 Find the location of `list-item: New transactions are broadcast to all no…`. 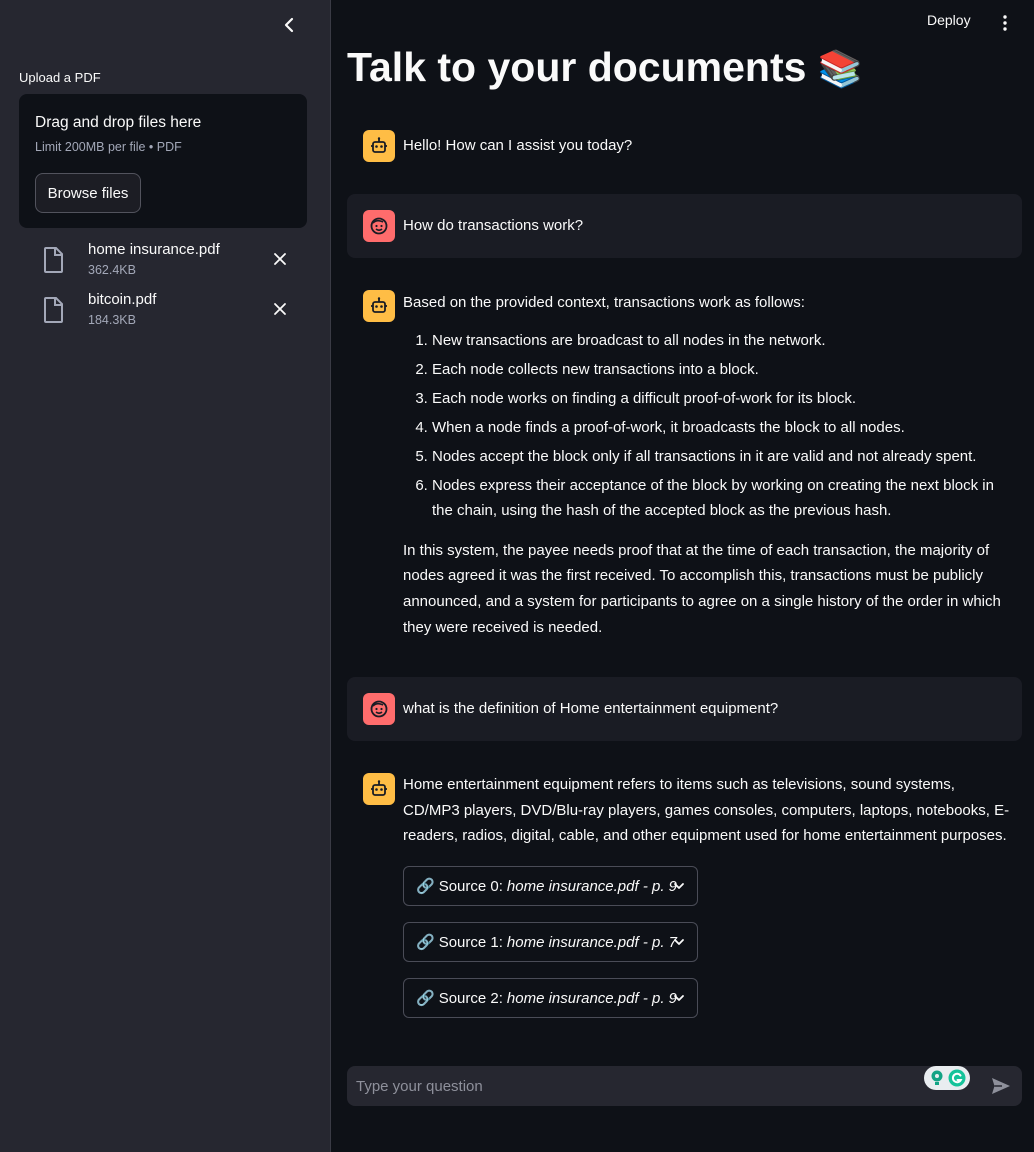

list-item: New transactions are broadcast to all no… is located at coordinates (722, 341).